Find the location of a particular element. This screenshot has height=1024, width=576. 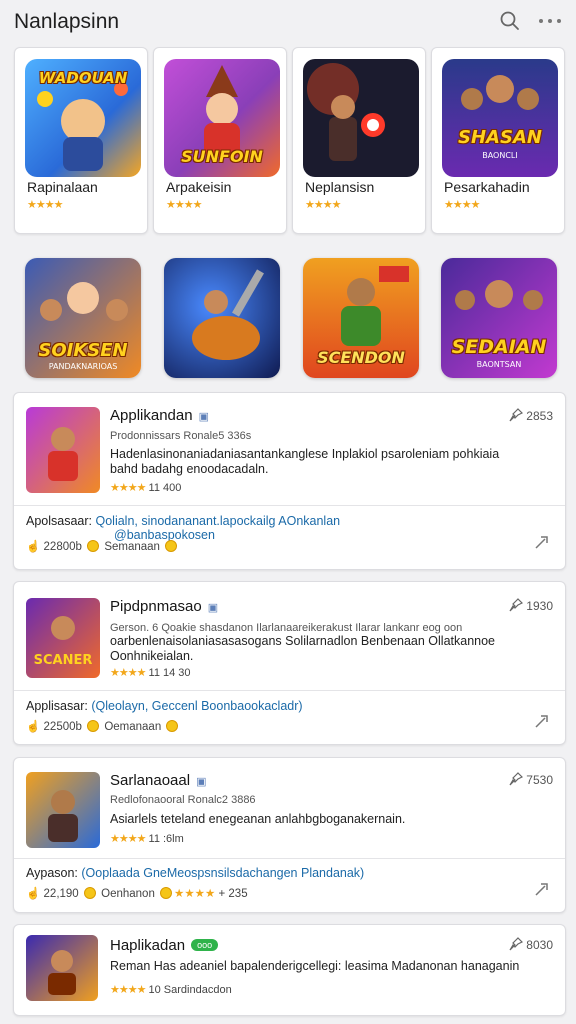

footer-label: Oenhanon is located at coordinates (128, 894).